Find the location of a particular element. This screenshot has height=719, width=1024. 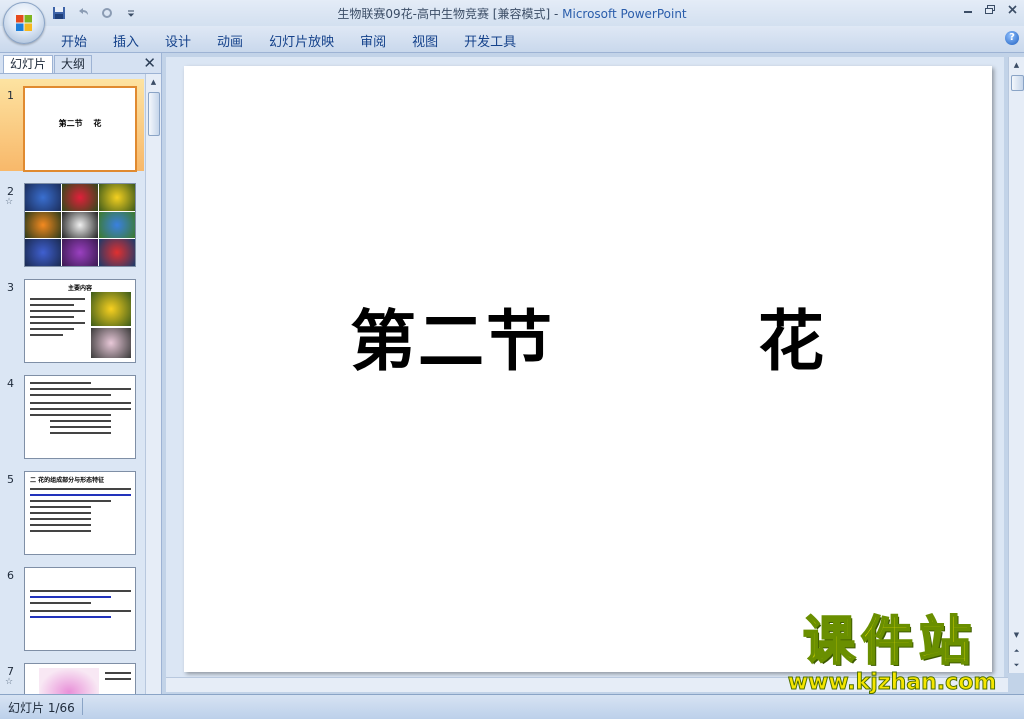

tab-insert: 插入 is located at coordinates (126, 40).